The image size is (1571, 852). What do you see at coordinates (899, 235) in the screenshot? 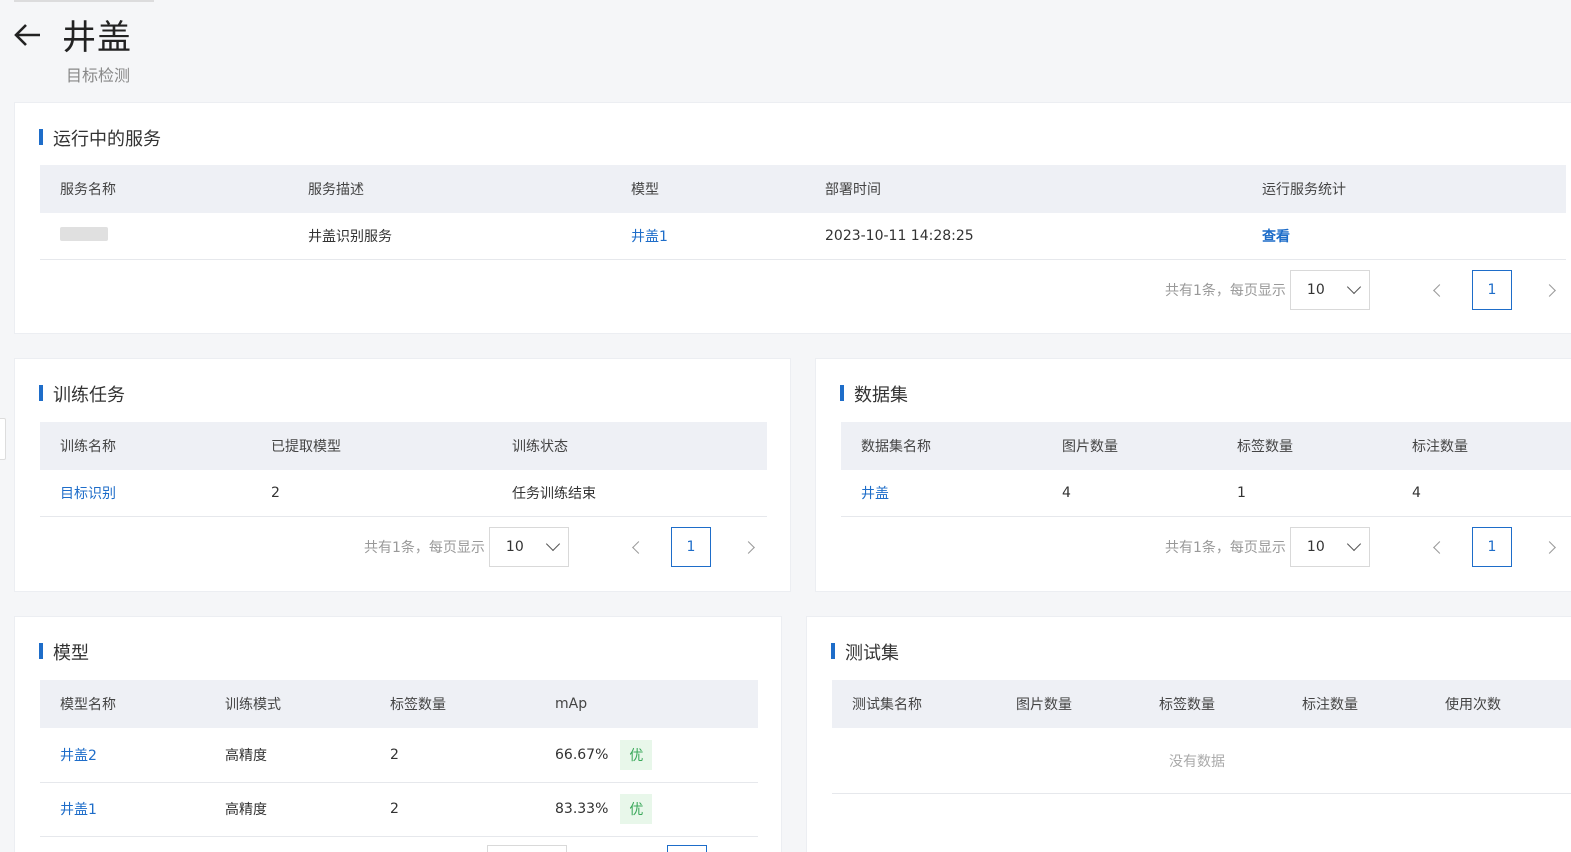
I see `deploy-time-cell: 2023-10-11 14:28:25` at bounding box center [899, 235].